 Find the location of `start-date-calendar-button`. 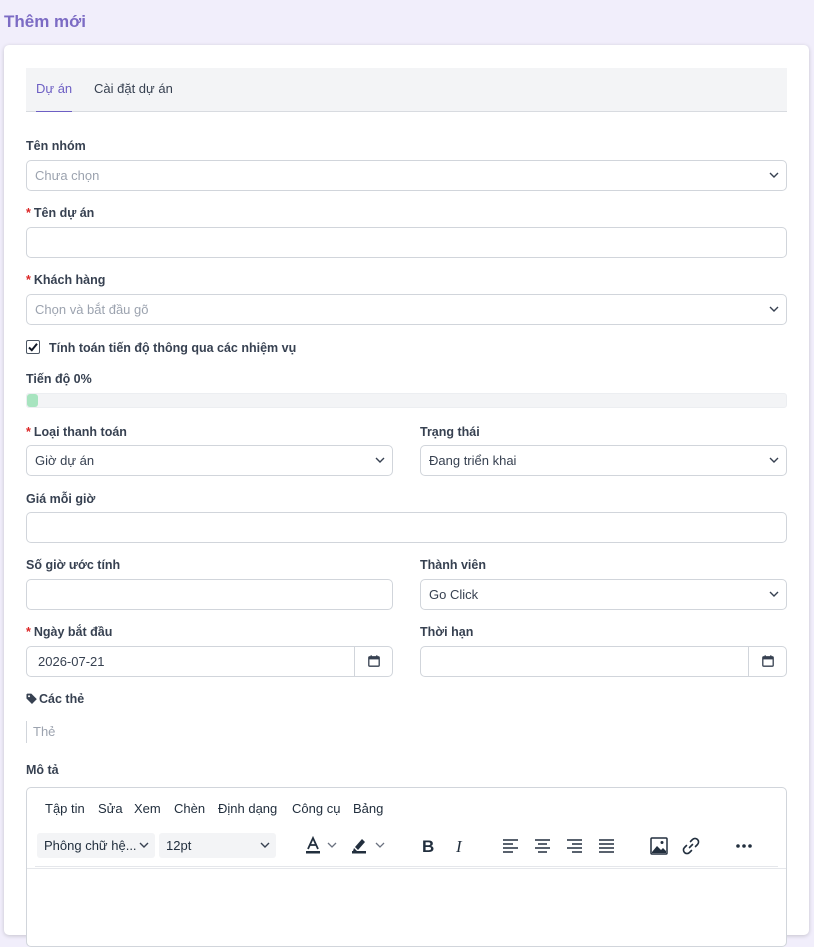

start-date-calendar-button is located at coordinates (373, 661).